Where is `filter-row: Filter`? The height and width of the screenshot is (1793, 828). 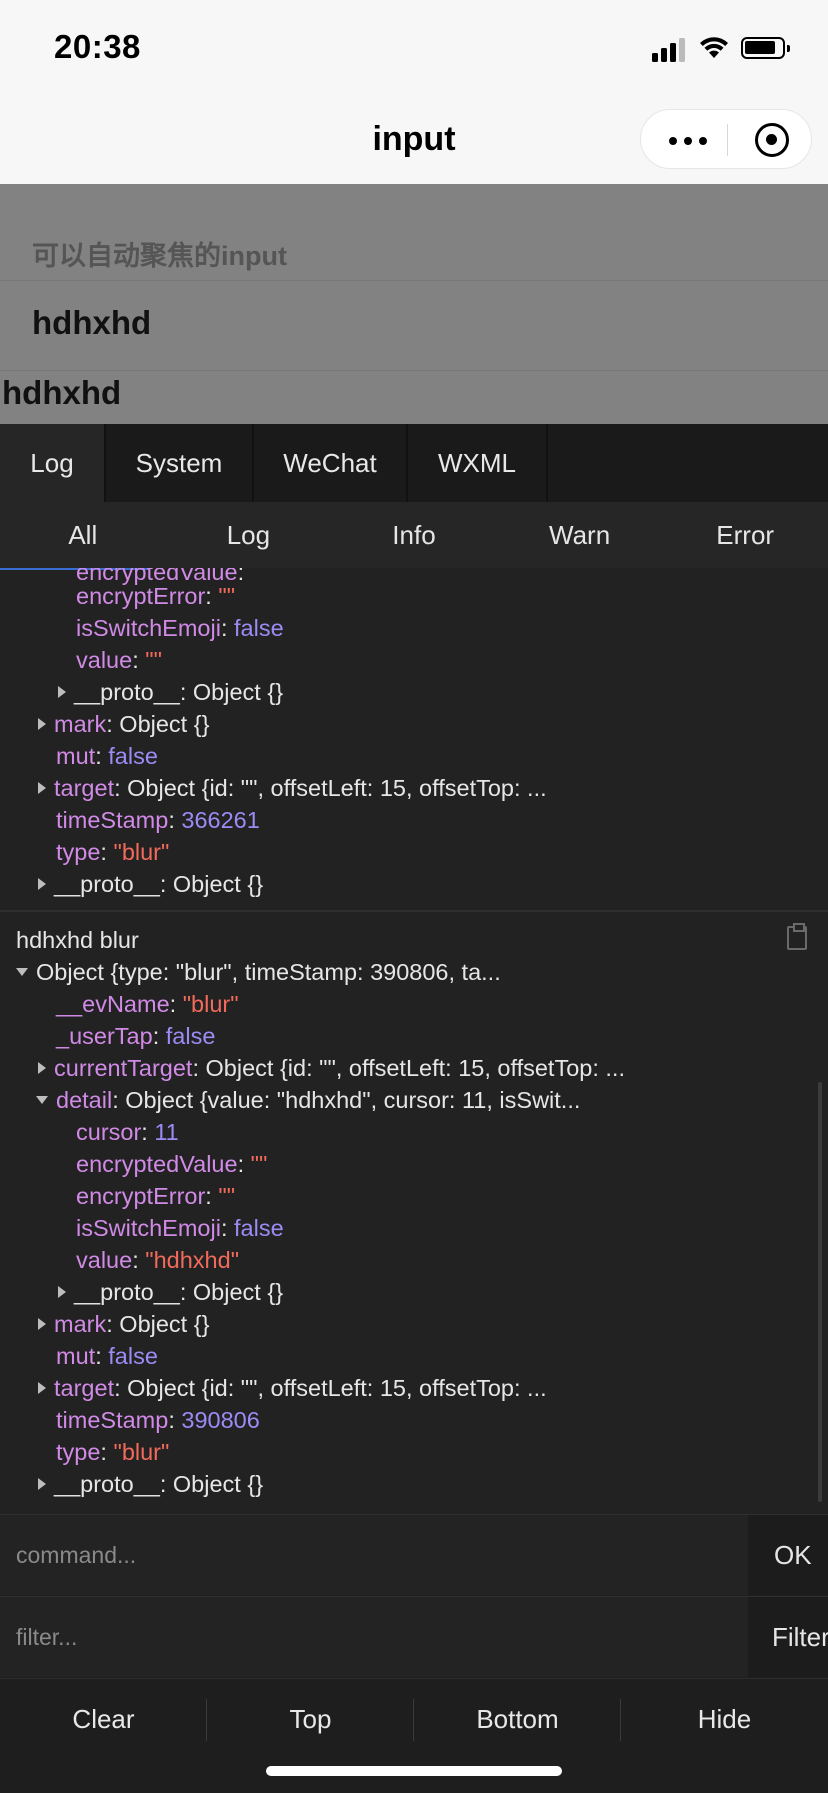 filter-row: Filter is located at coordinates (414, 1636).